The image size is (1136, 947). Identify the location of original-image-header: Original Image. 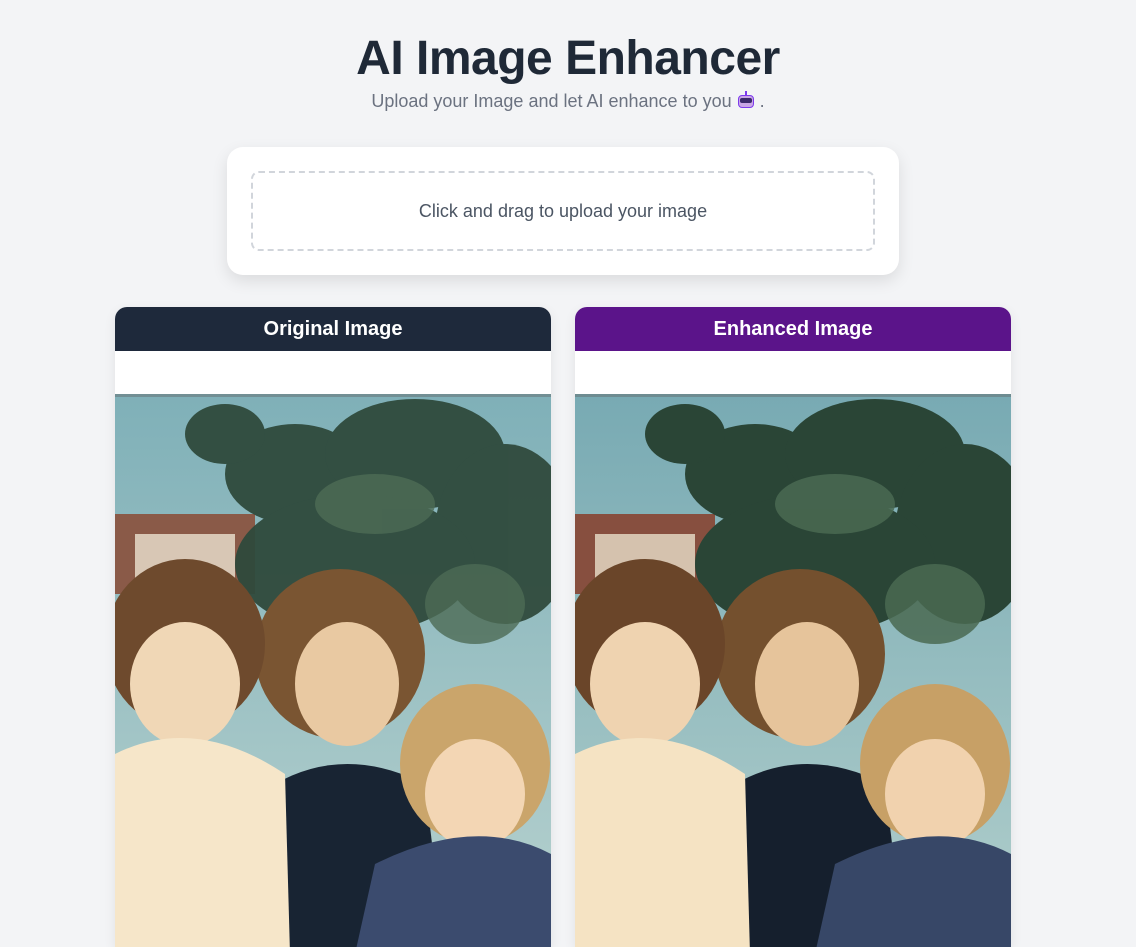
(333, 329).